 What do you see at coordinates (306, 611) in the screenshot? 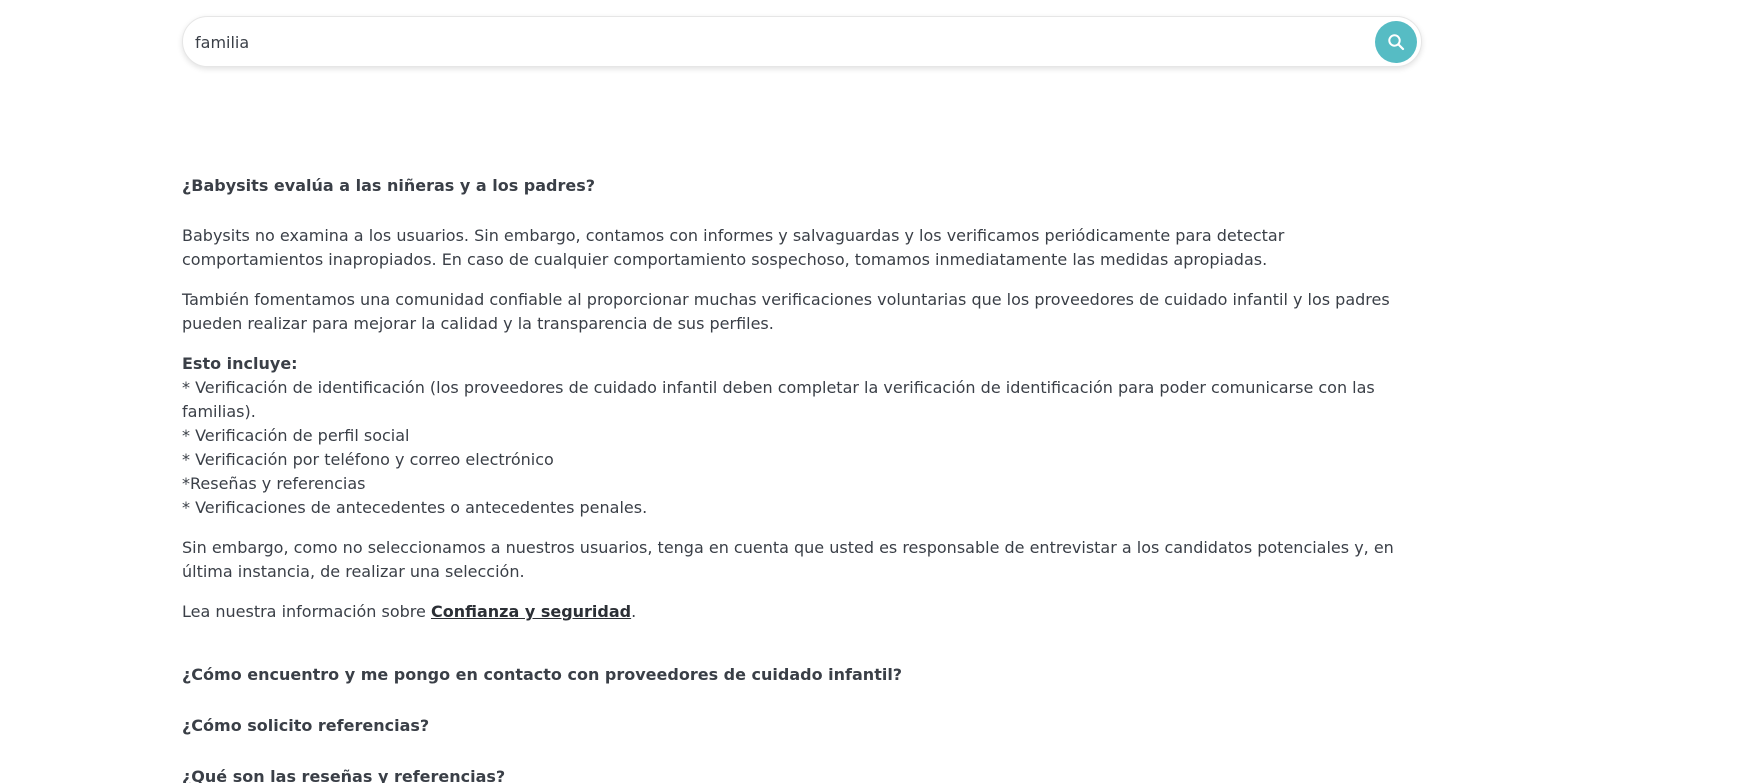
I see `link-prefix: Lea nuestra información sobre` at bounding box center [306, 611].